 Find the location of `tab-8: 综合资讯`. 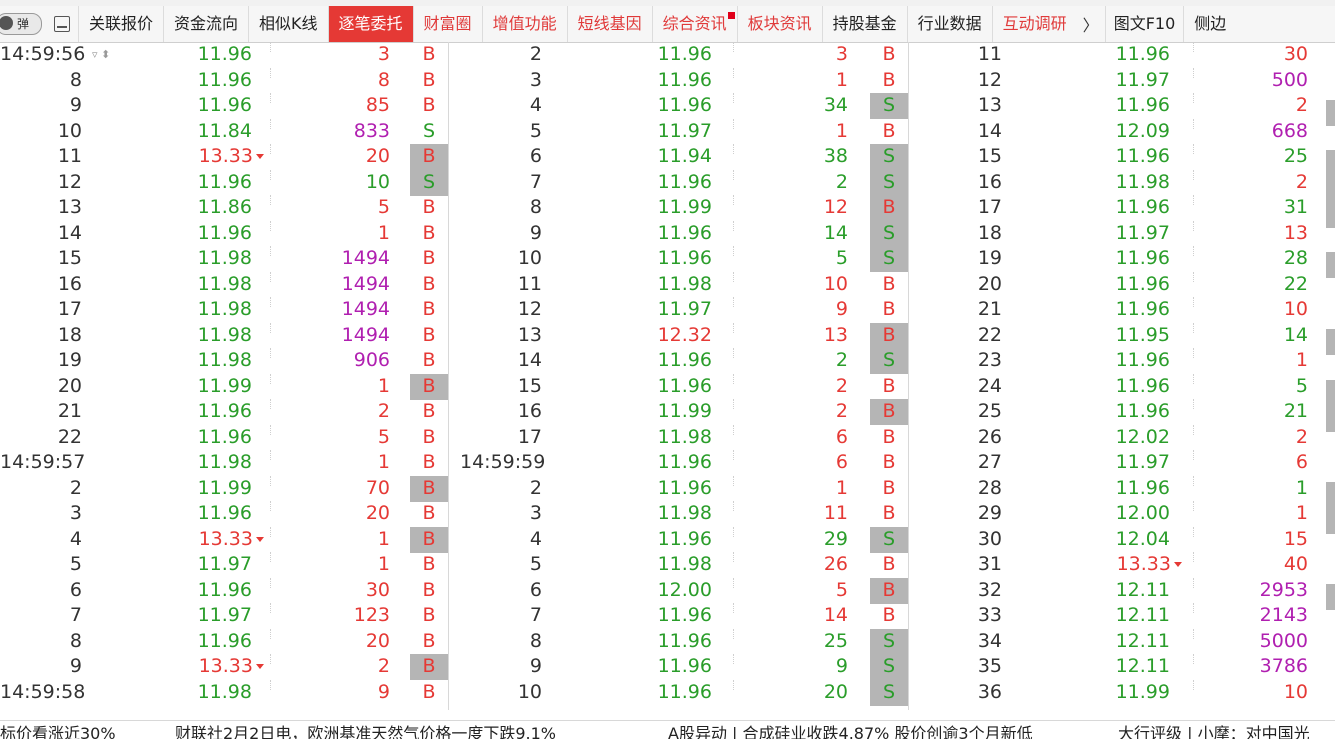

tab-8: 综合资讯 is located at coordinates (694, 24).